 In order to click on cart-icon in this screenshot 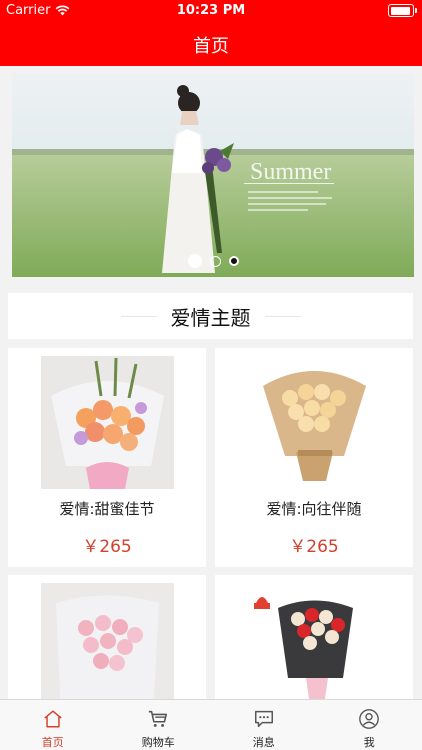, I will do `click(158, 718)`.